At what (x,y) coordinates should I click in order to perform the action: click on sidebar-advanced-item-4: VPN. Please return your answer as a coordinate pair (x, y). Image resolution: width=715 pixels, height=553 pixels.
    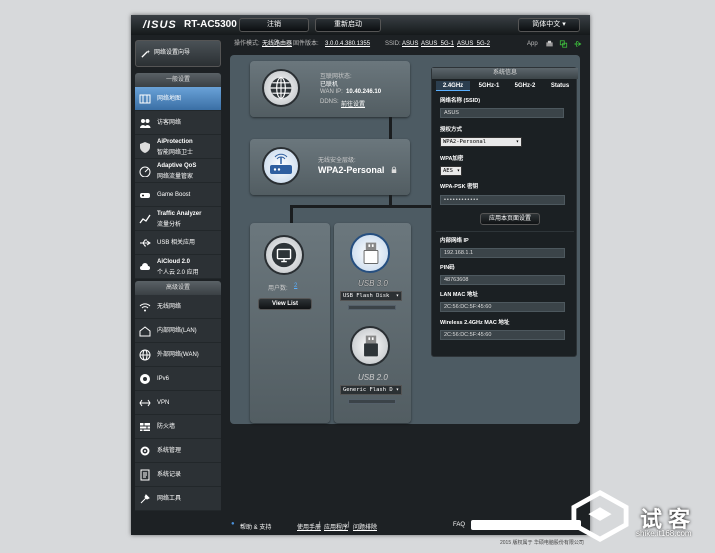
    Looking at the image, I should click on (178, 403).